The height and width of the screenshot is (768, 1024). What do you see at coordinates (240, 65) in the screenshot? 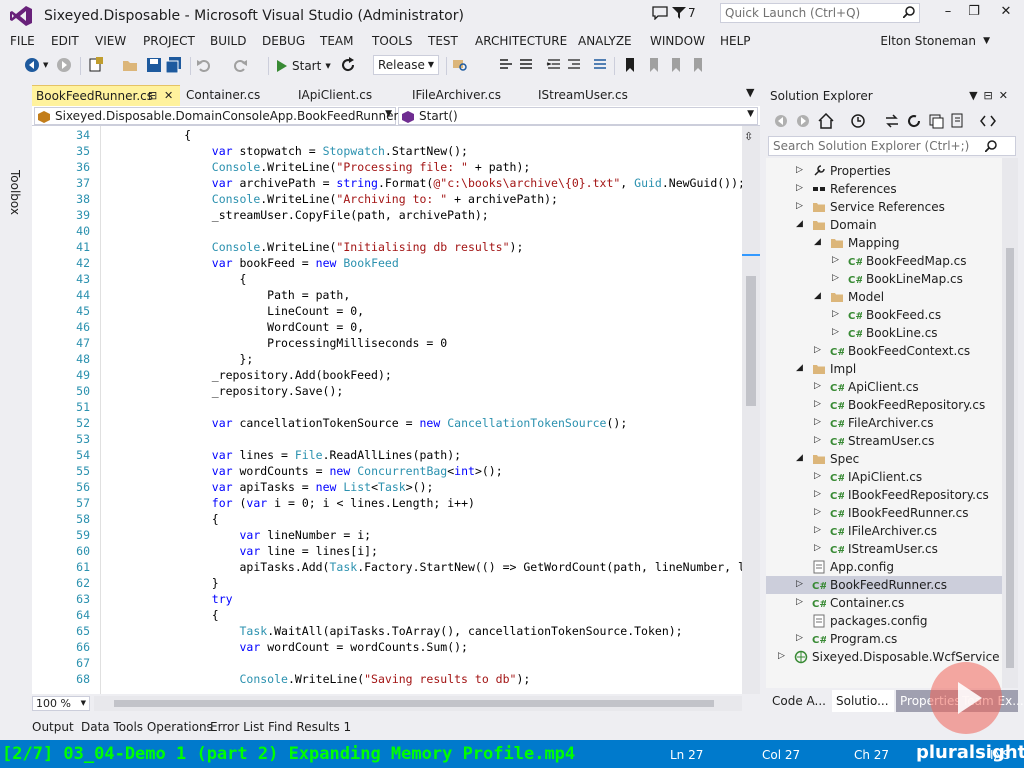
I see `redo-icon` at bounding box center [240, 65].